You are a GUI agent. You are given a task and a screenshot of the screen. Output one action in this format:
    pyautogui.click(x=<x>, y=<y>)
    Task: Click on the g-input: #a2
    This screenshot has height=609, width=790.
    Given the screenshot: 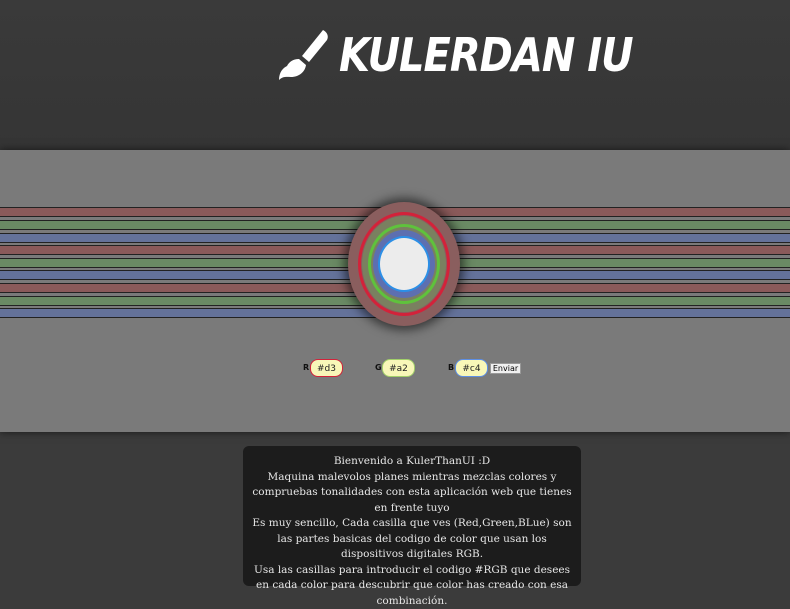 What is the action you would take?
    pyautogui.click(x=398, y=368)
    